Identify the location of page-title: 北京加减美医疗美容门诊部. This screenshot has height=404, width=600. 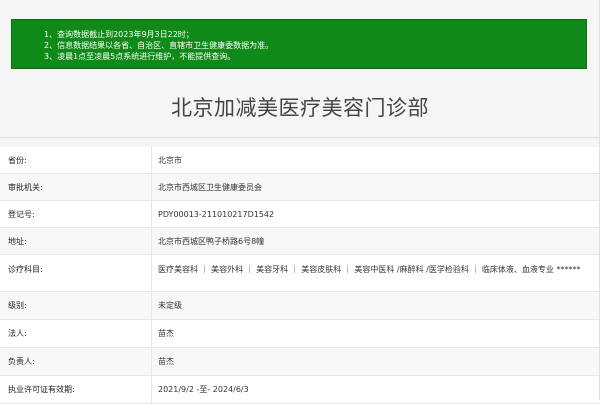
(300, 108).